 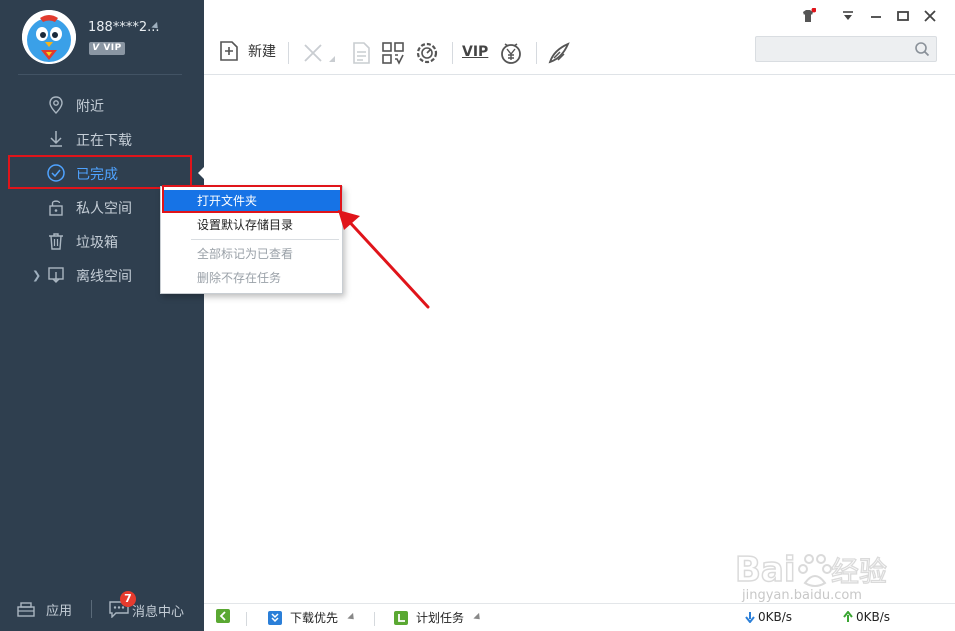 What do you see at coordinates (26, 609) in the screenshot?
I see `printer-apps-icon` at bounding box center [26, 609].